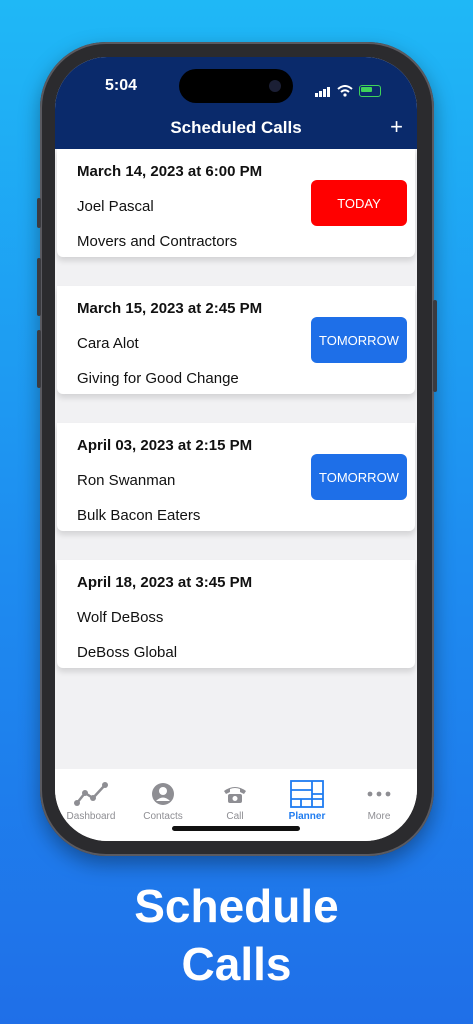 The width and height of the screenshot is (473, 1024). I want to click on telephone-icon, so click(235, 795).